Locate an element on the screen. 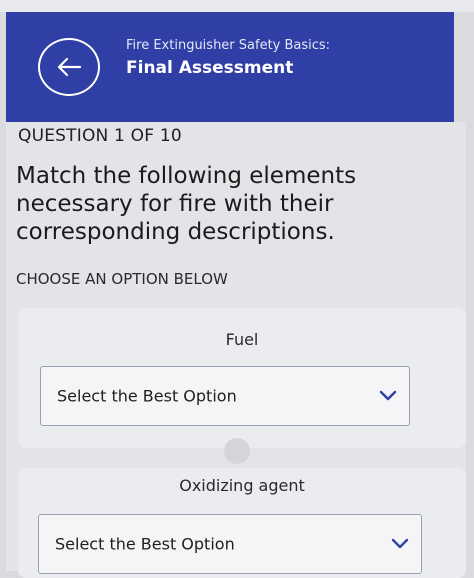  arrow-left-icon is located at coordinates (69, 67).